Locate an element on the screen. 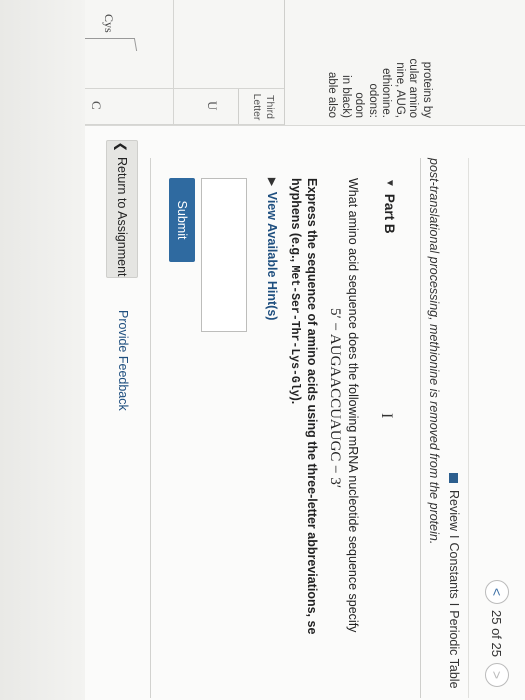 The height and width of the screenshot is (700, 525). side-text-line: cular amino is located at coordinates (413, 88).